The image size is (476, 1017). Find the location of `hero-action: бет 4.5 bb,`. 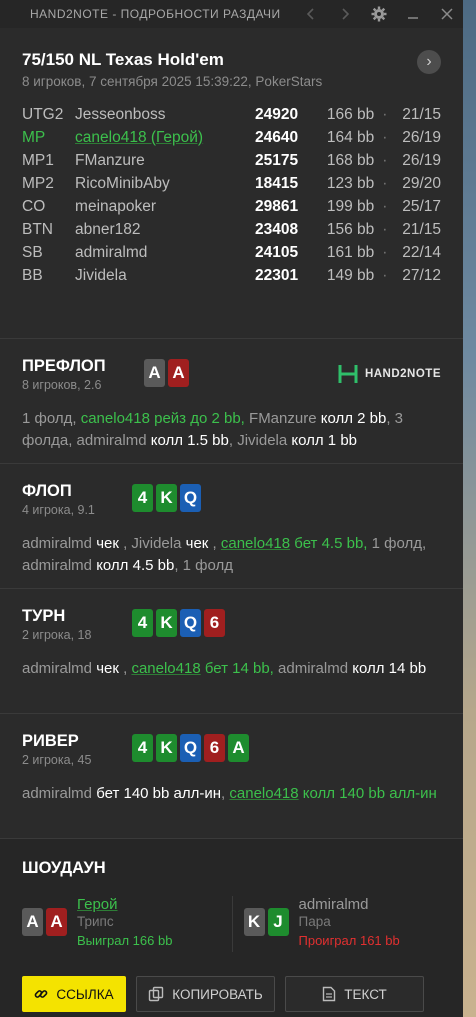

hero-action: бет 4.5 bb, is located at coordinates (329, 543).